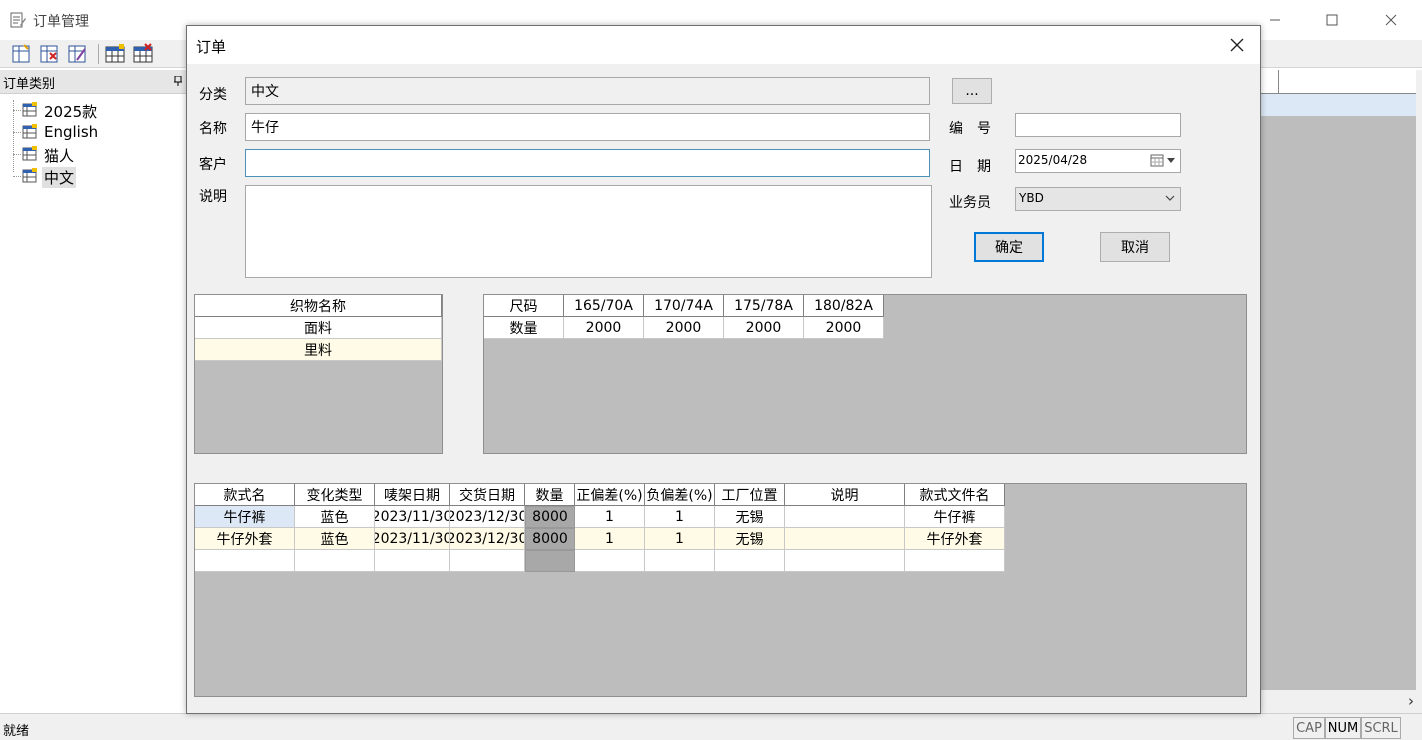  Describe the element at coordinates (1098, 125) in the screenshot. I see `number-input` at that location.